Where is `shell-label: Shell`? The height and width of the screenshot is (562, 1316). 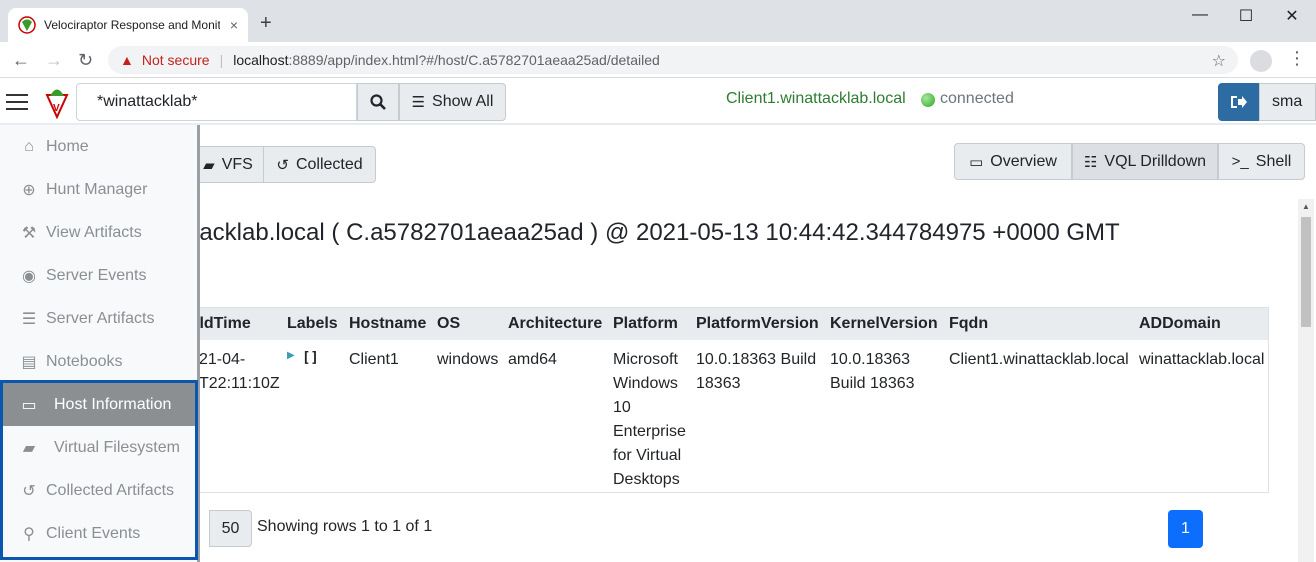
shell-label: Shell is located at coordinates (1273, 161).